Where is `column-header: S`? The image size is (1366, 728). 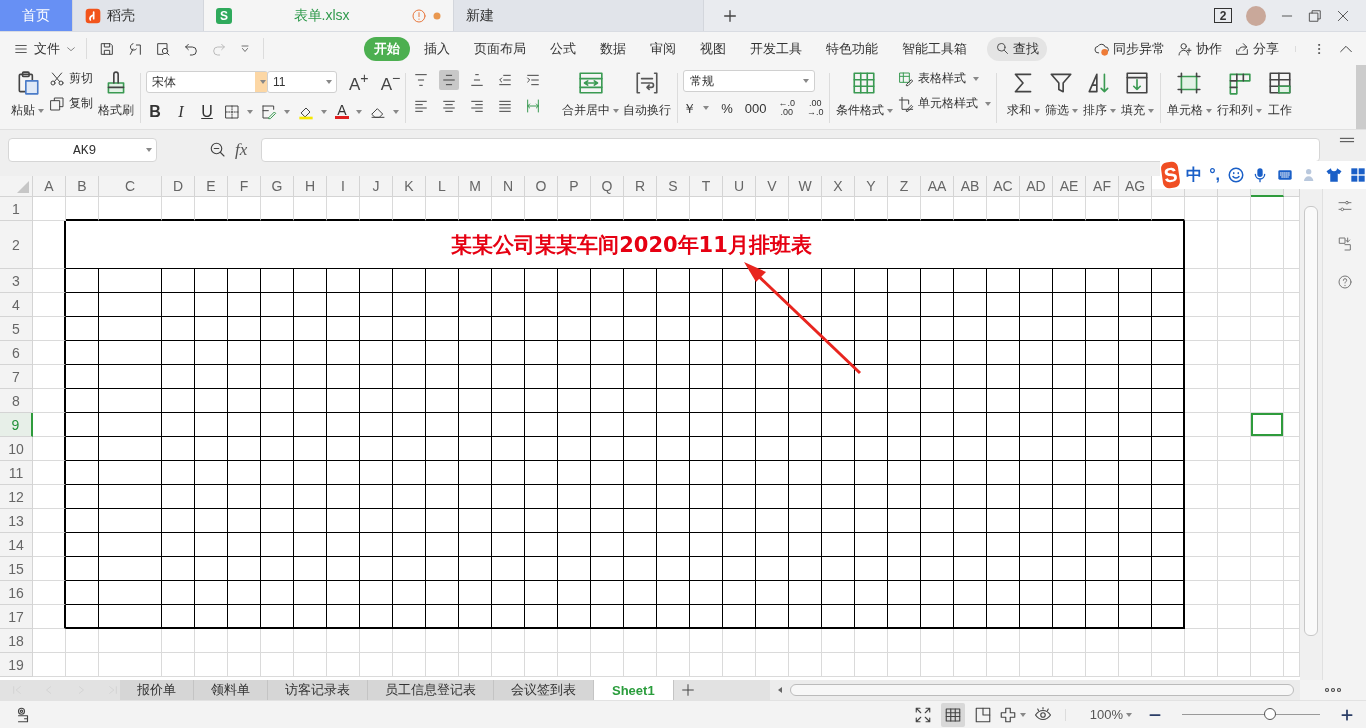 column-header: S is located at coordinates (673, 186).